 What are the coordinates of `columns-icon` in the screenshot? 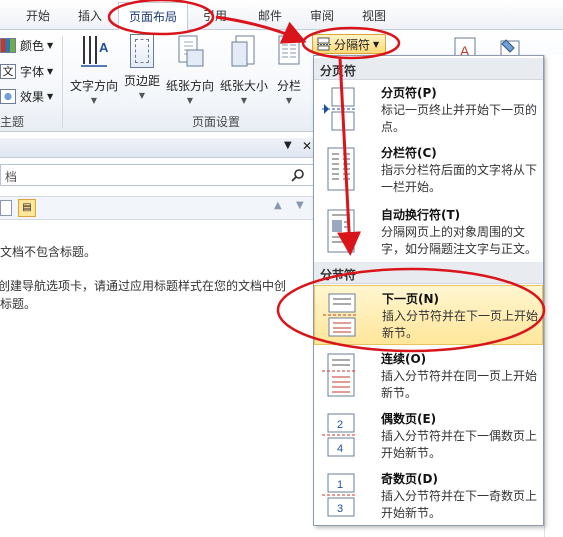 It's located at (289, 50).